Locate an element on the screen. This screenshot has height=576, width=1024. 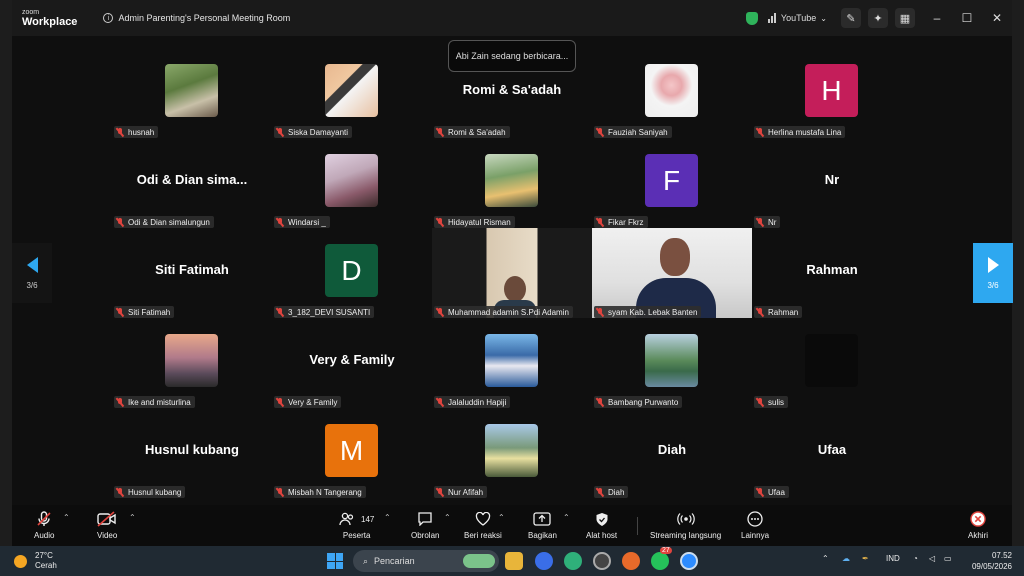
system-clock: 07.52 09/05/2026 is located at coordinates (990, 561).